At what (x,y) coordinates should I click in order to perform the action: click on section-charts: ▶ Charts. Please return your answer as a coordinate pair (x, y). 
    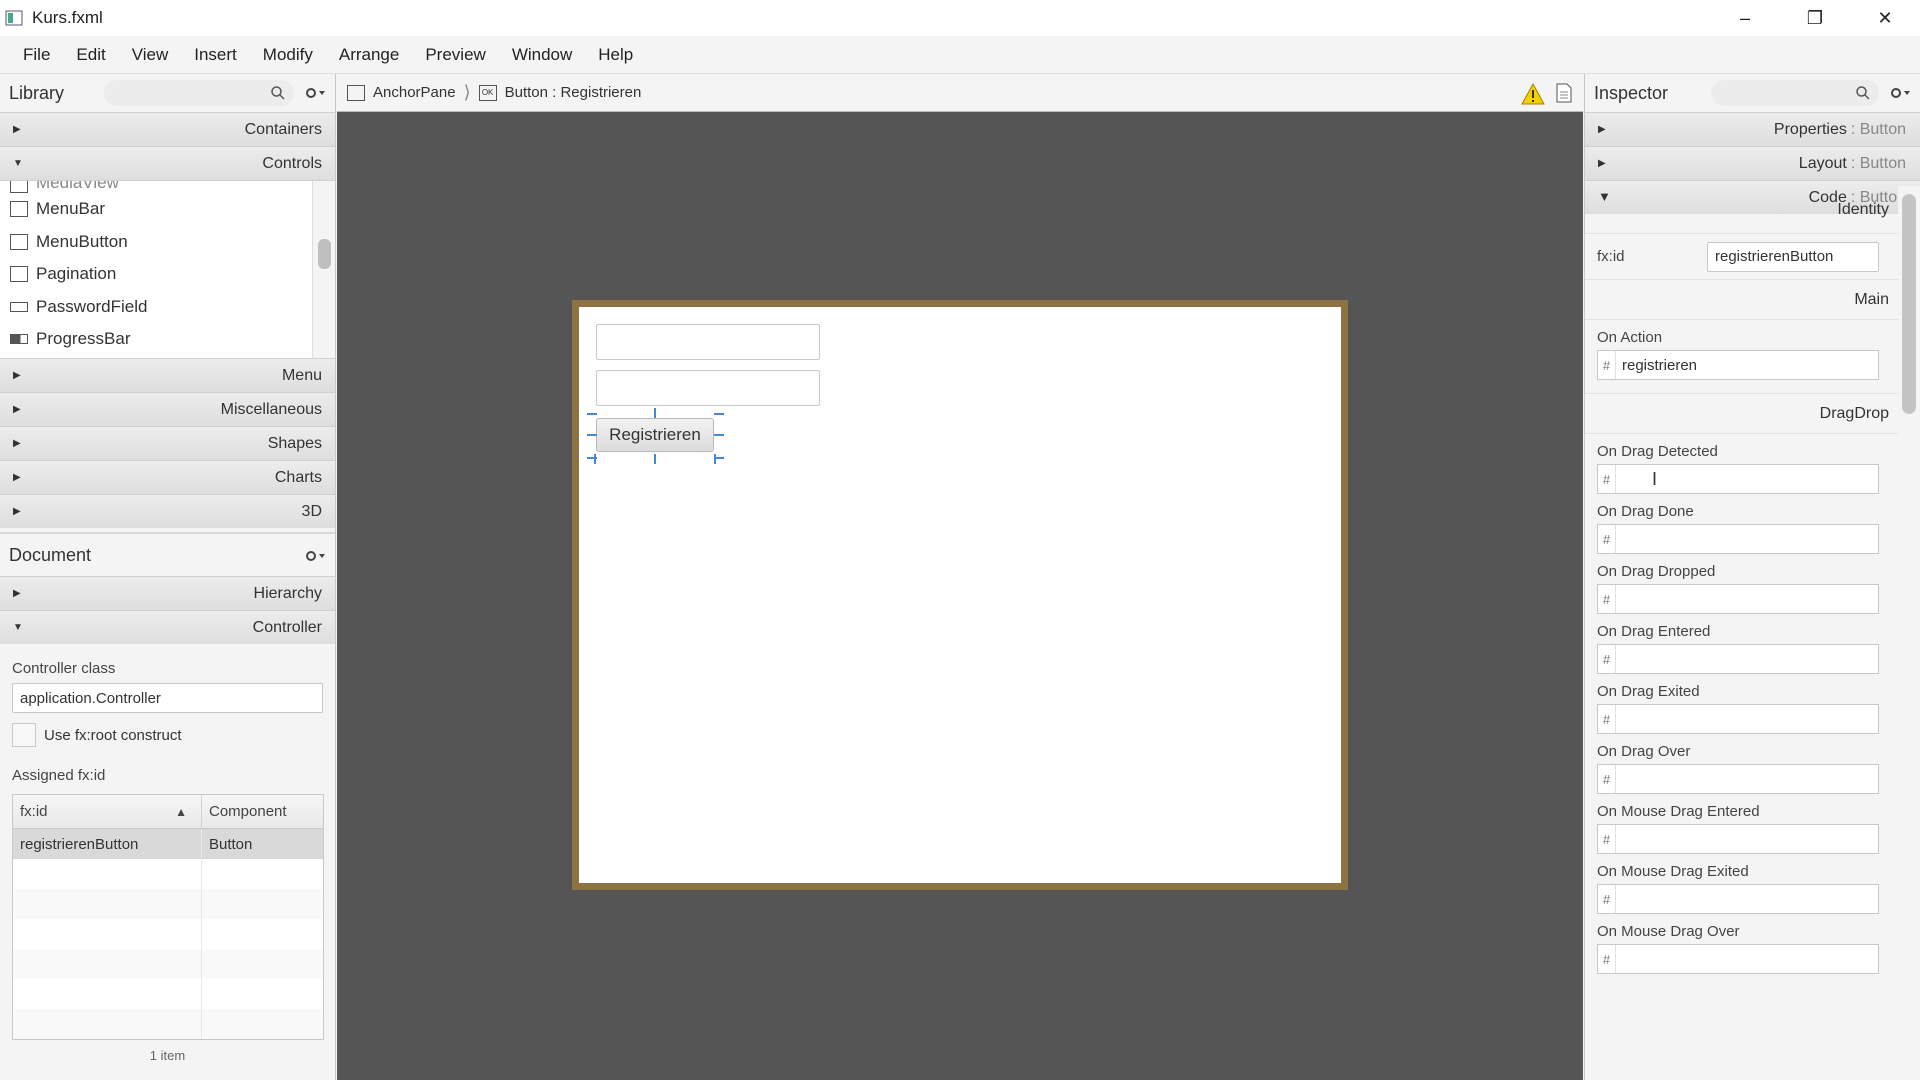
    Looking at the image, I should click on (167, 477).